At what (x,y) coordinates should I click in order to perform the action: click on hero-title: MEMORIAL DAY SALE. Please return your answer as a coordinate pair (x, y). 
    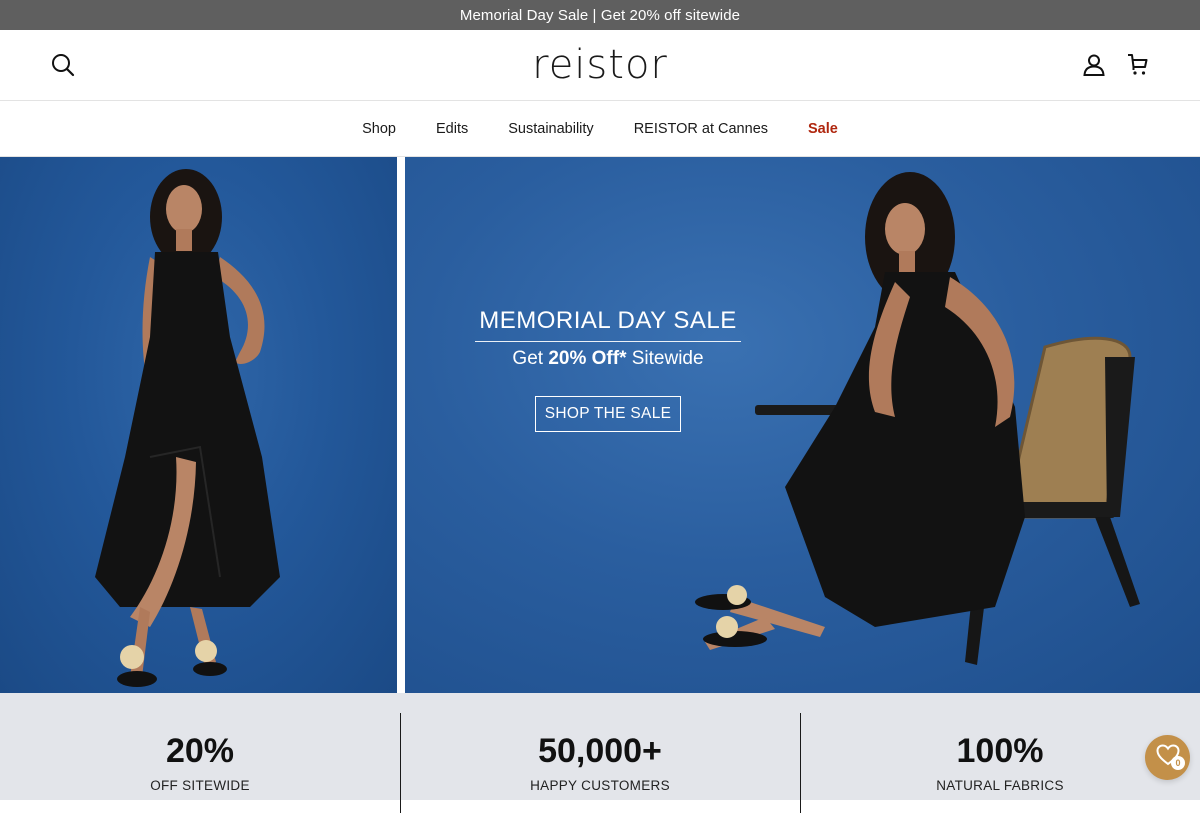
    Looking at the image, I should click on (608, 324).